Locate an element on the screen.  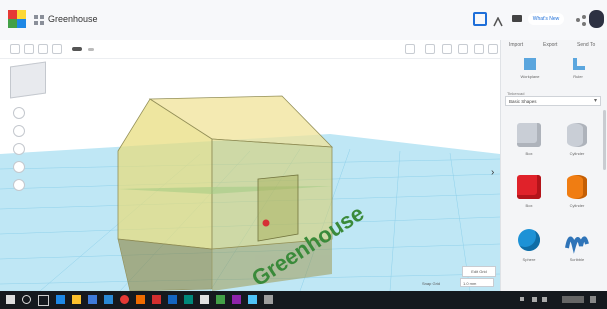
app-edge-icon is located at coordinates (60, 299).